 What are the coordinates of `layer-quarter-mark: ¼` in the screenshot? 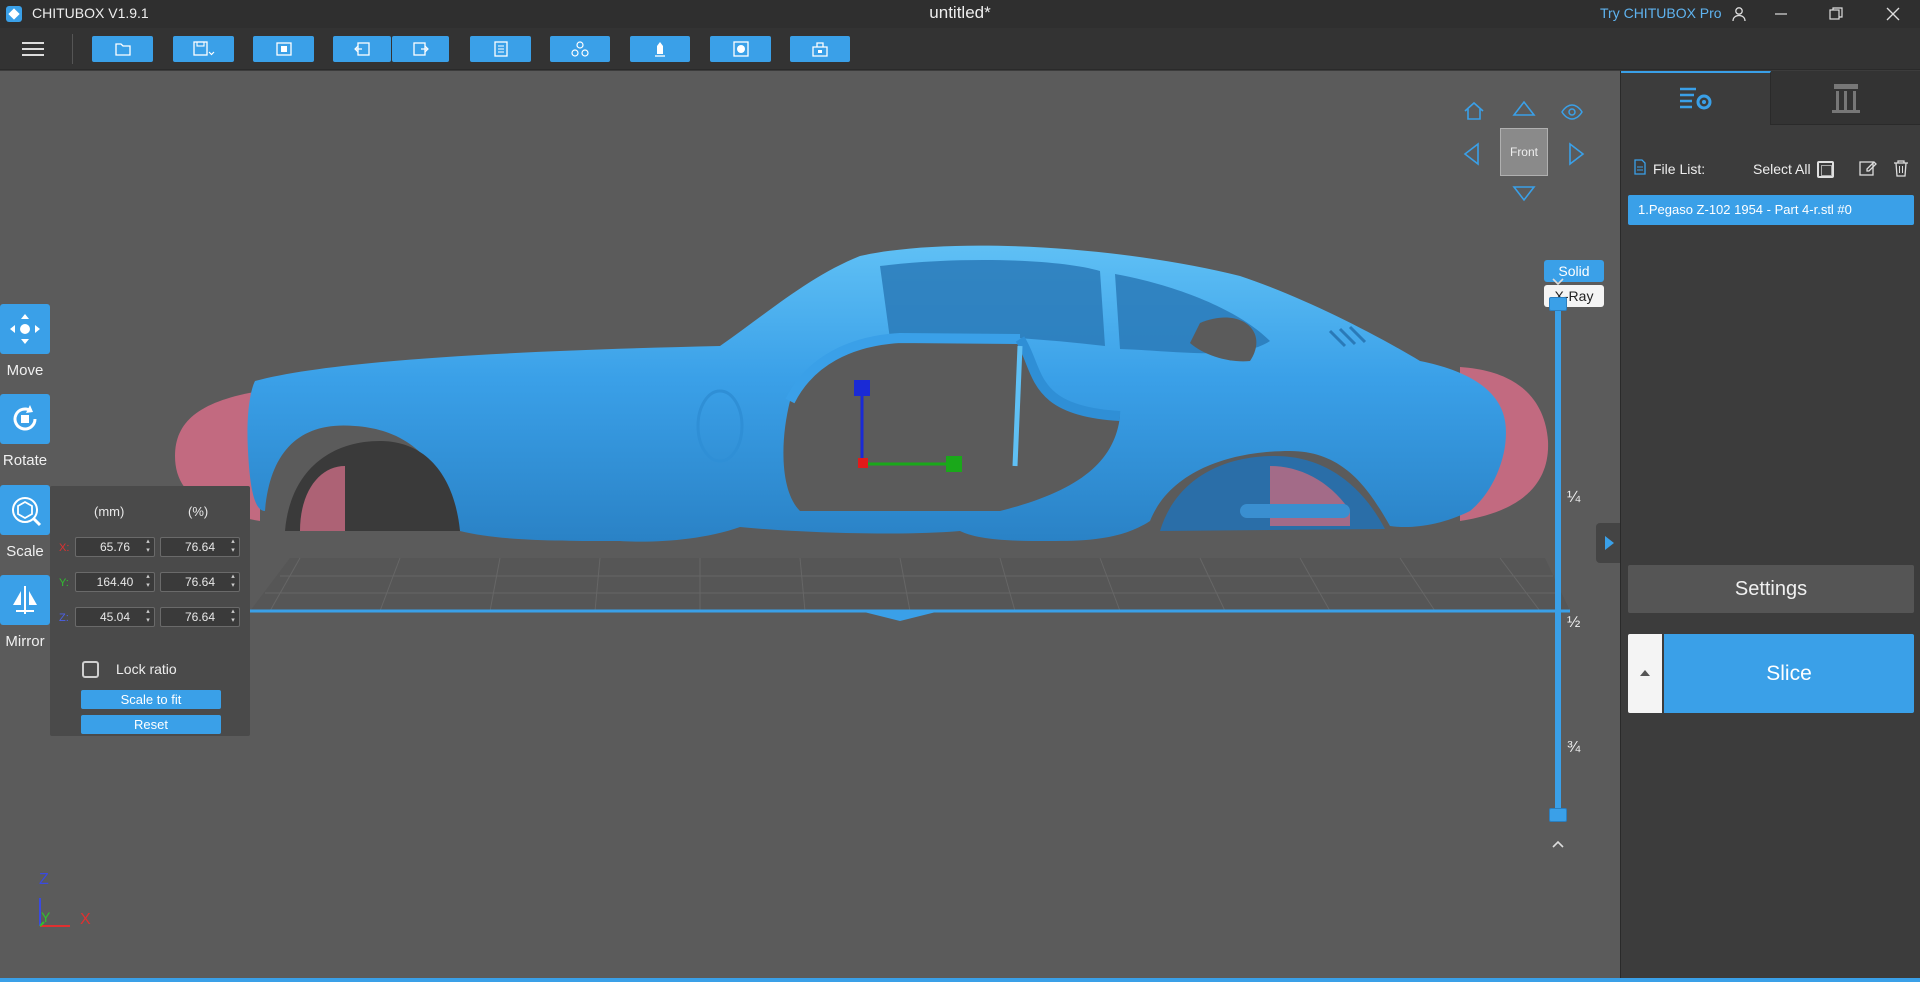 It's located at (1574, 497).